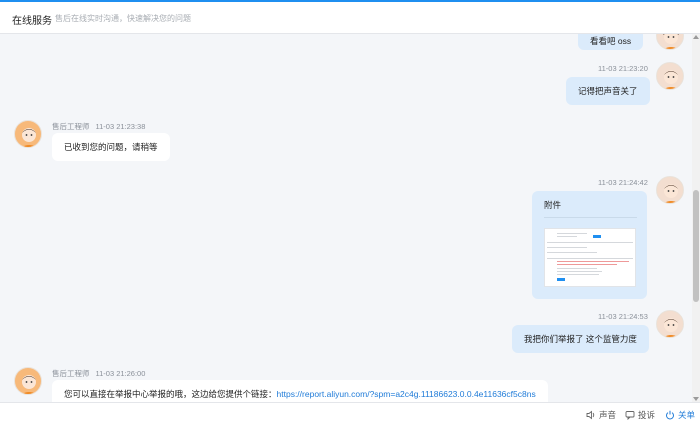 This screenshot has height=425, width=700. I want to click on message-text: 已收到您的问题，请稍等, so click(111, 147).